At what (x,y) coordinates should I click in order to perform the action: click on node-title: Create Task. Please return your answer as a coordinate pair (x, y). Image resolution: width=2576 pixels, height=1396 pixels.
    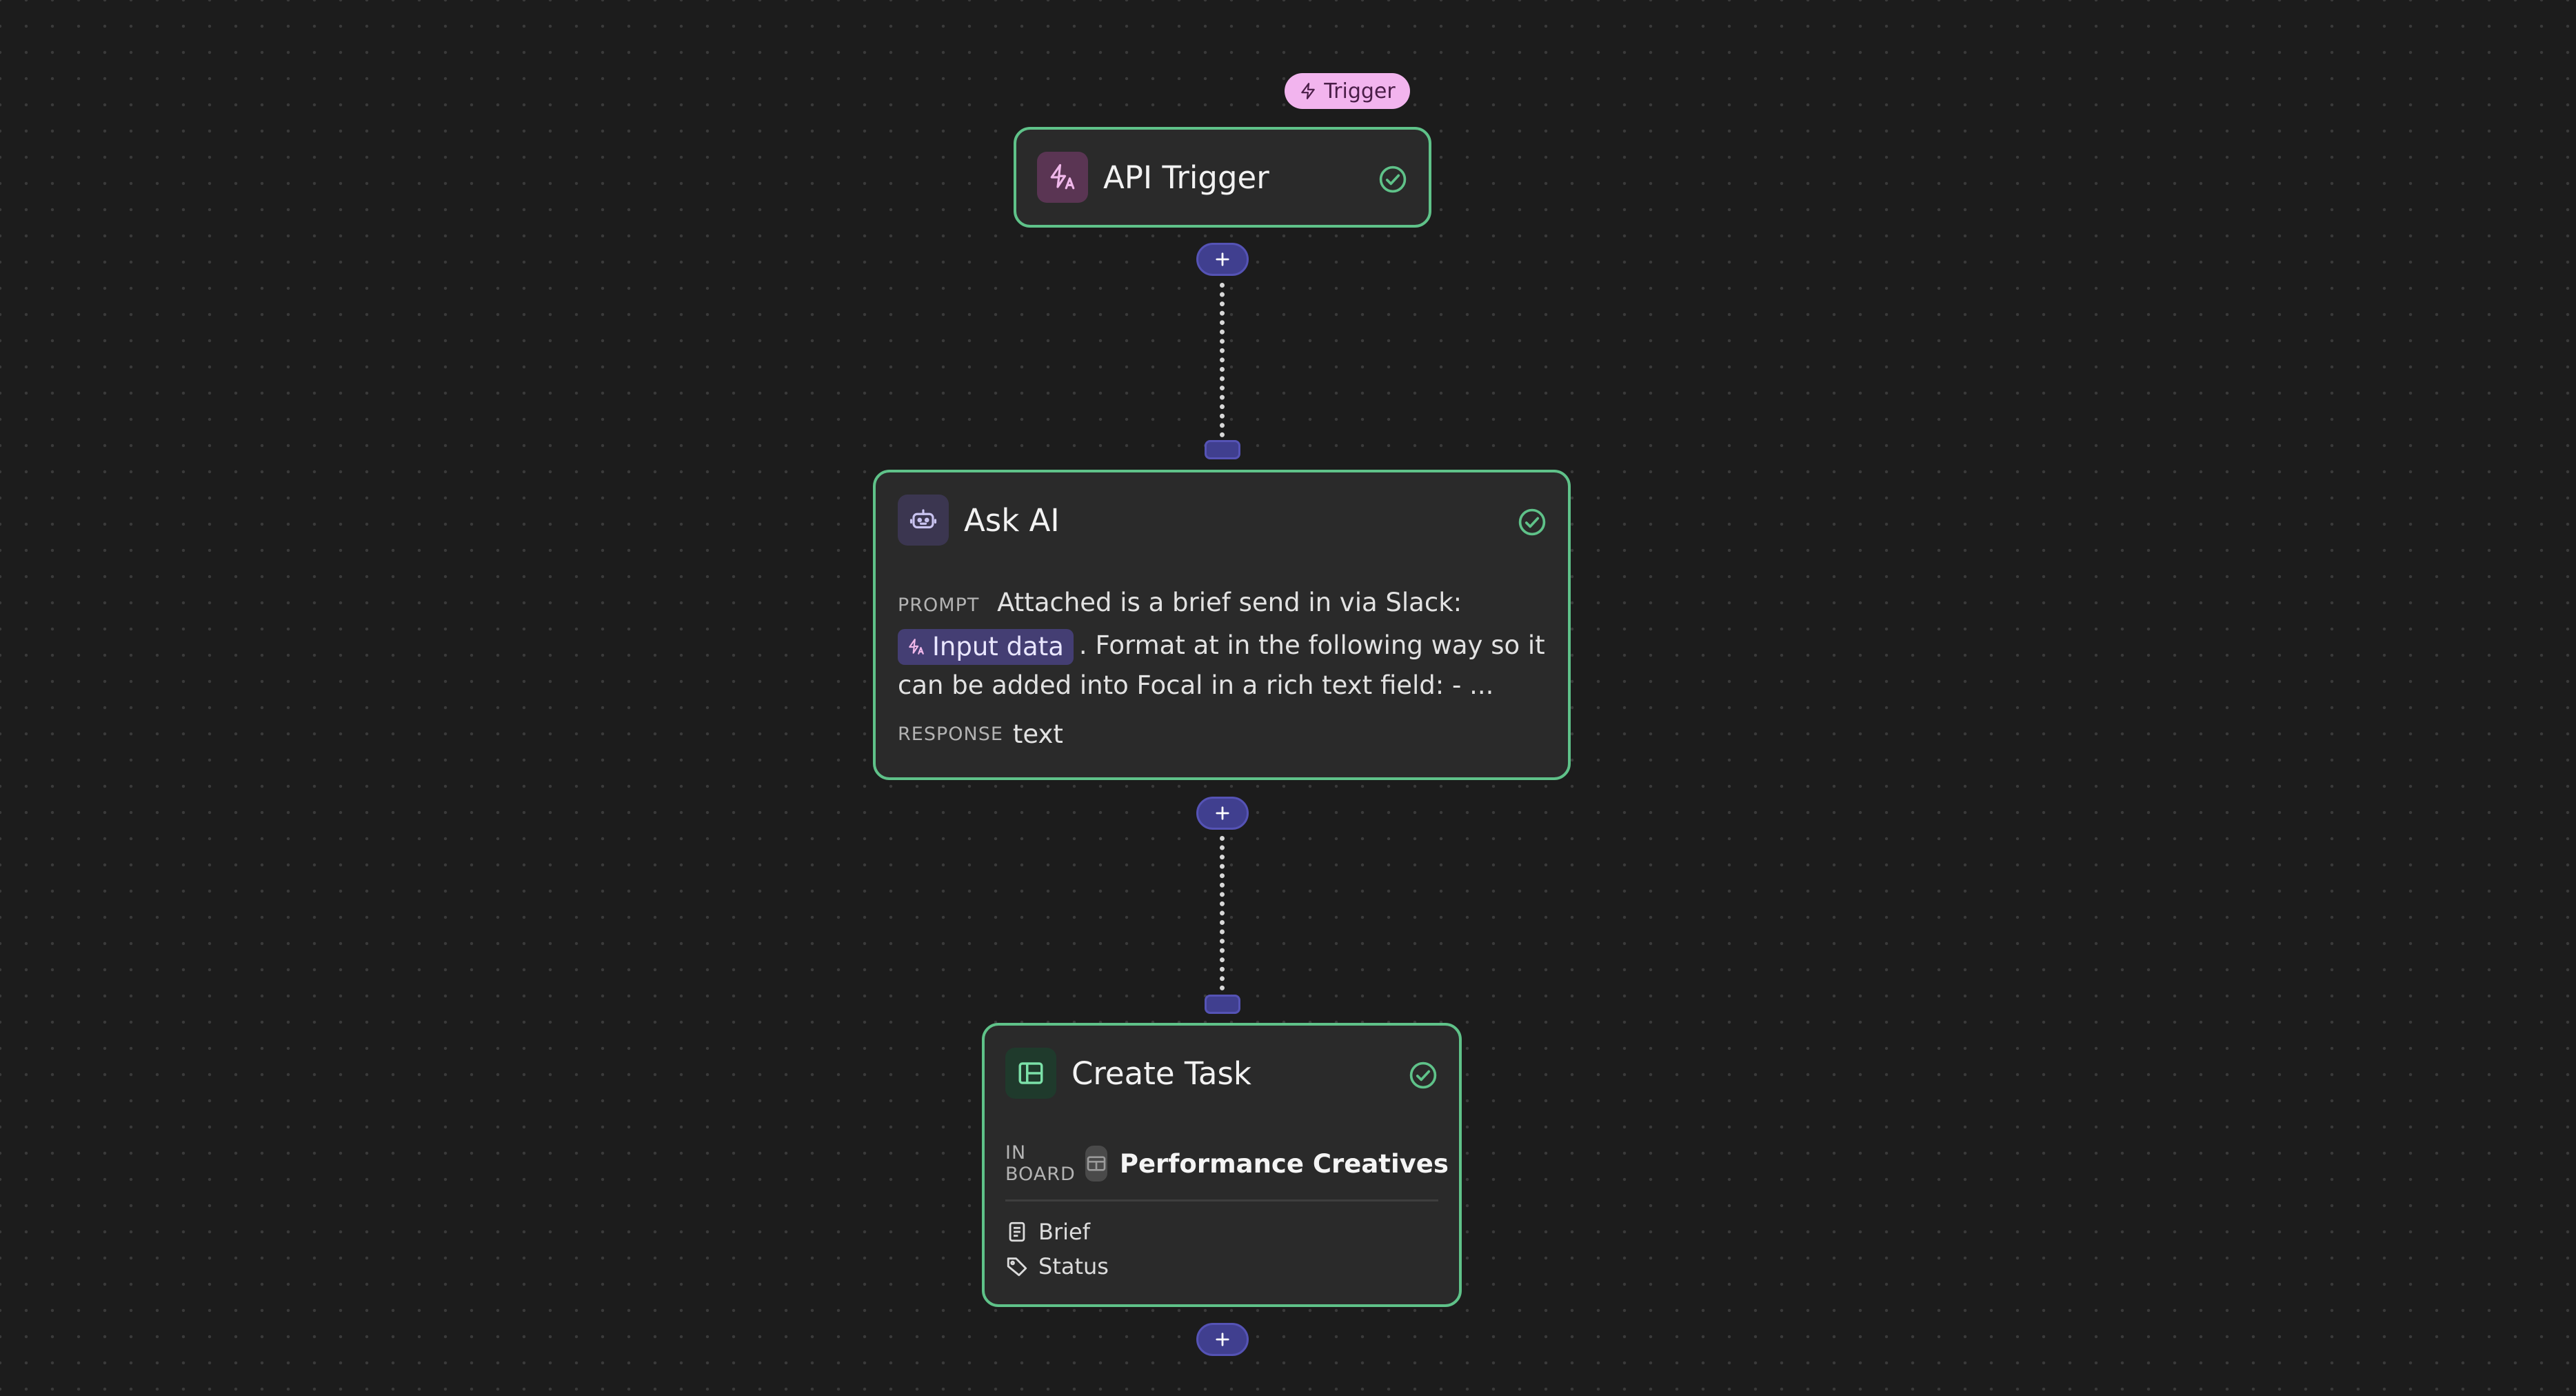
    Looking at the image, I should click on (1161, 1073).